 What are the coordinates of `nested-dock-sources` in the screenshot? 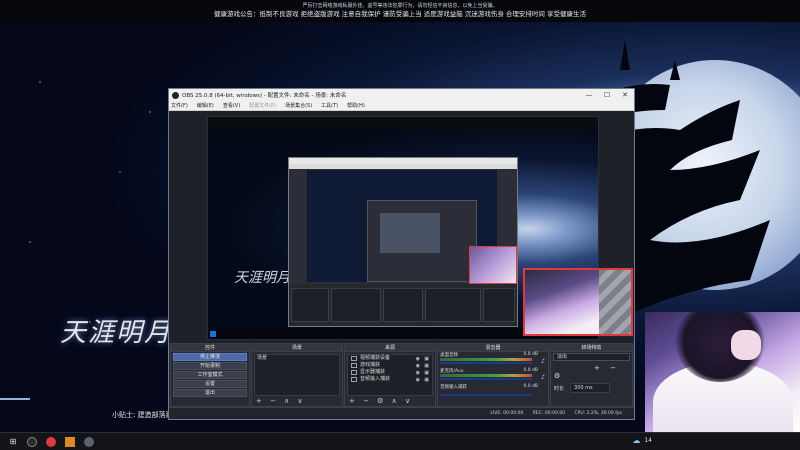 It's located at (403, 305).